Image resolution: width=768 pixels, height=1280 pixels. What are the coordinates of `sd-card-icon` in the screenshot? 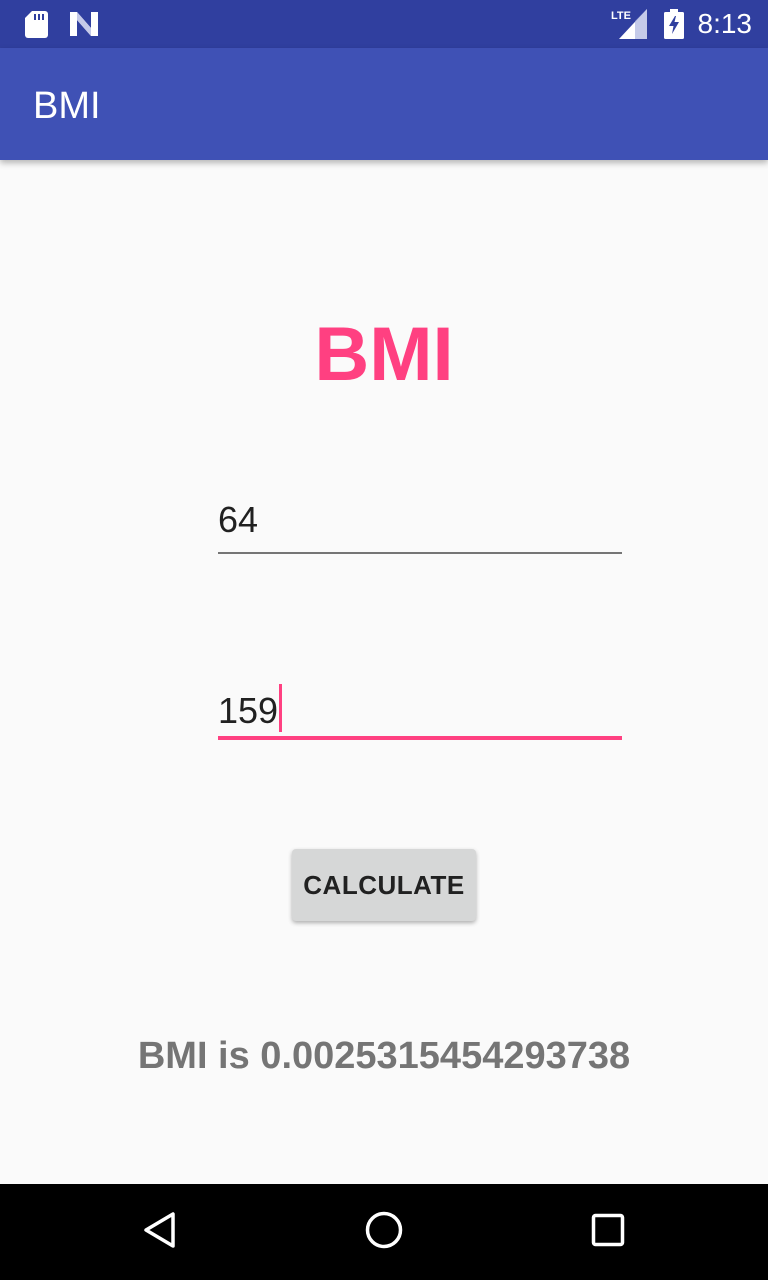 It's located at (36, 27).